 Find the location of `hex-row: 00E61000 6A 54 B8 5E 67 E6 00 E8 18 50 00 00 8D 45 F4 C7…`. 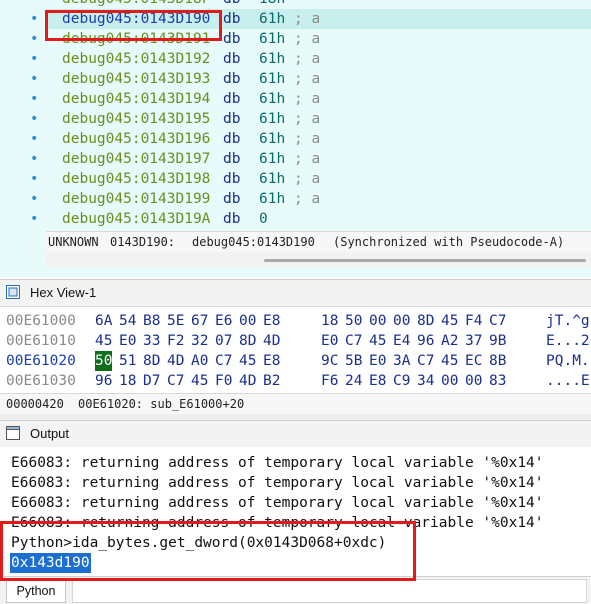

hex-row: 00E61000 6A 54 B8 5E 67 E6 00 E8 18 50 00 00 8D 45 F4 C7… is located at coordinates (295, 321).